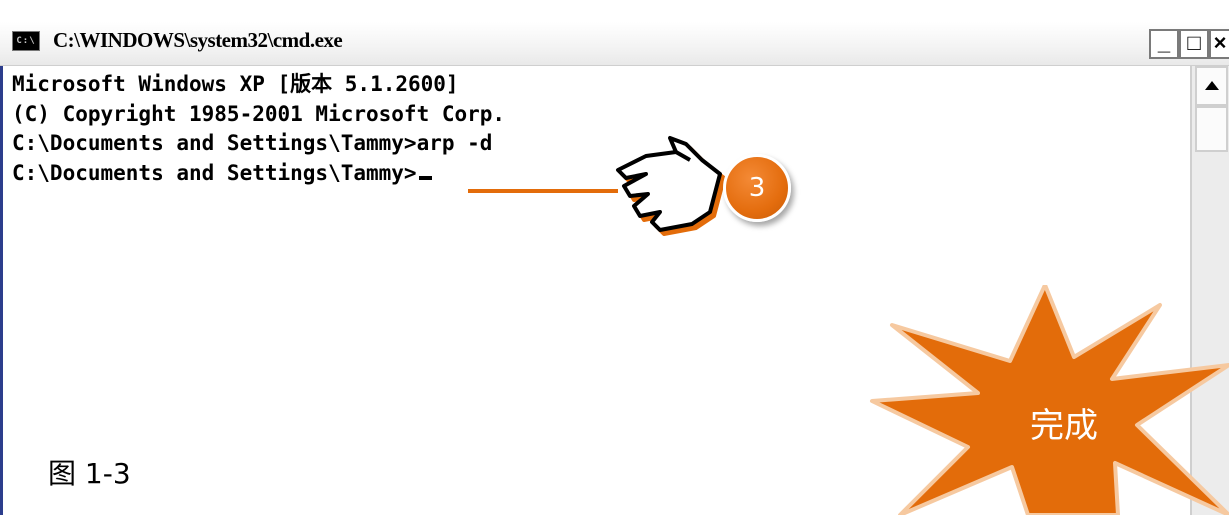 This screenshot has height=515, width=1229. Describe the element at coordinates (614, 44) in the screenshot. I see `title-bar: C:\ C:\WINDOWS\system32\cmd.exe _ □ ×` at that location.